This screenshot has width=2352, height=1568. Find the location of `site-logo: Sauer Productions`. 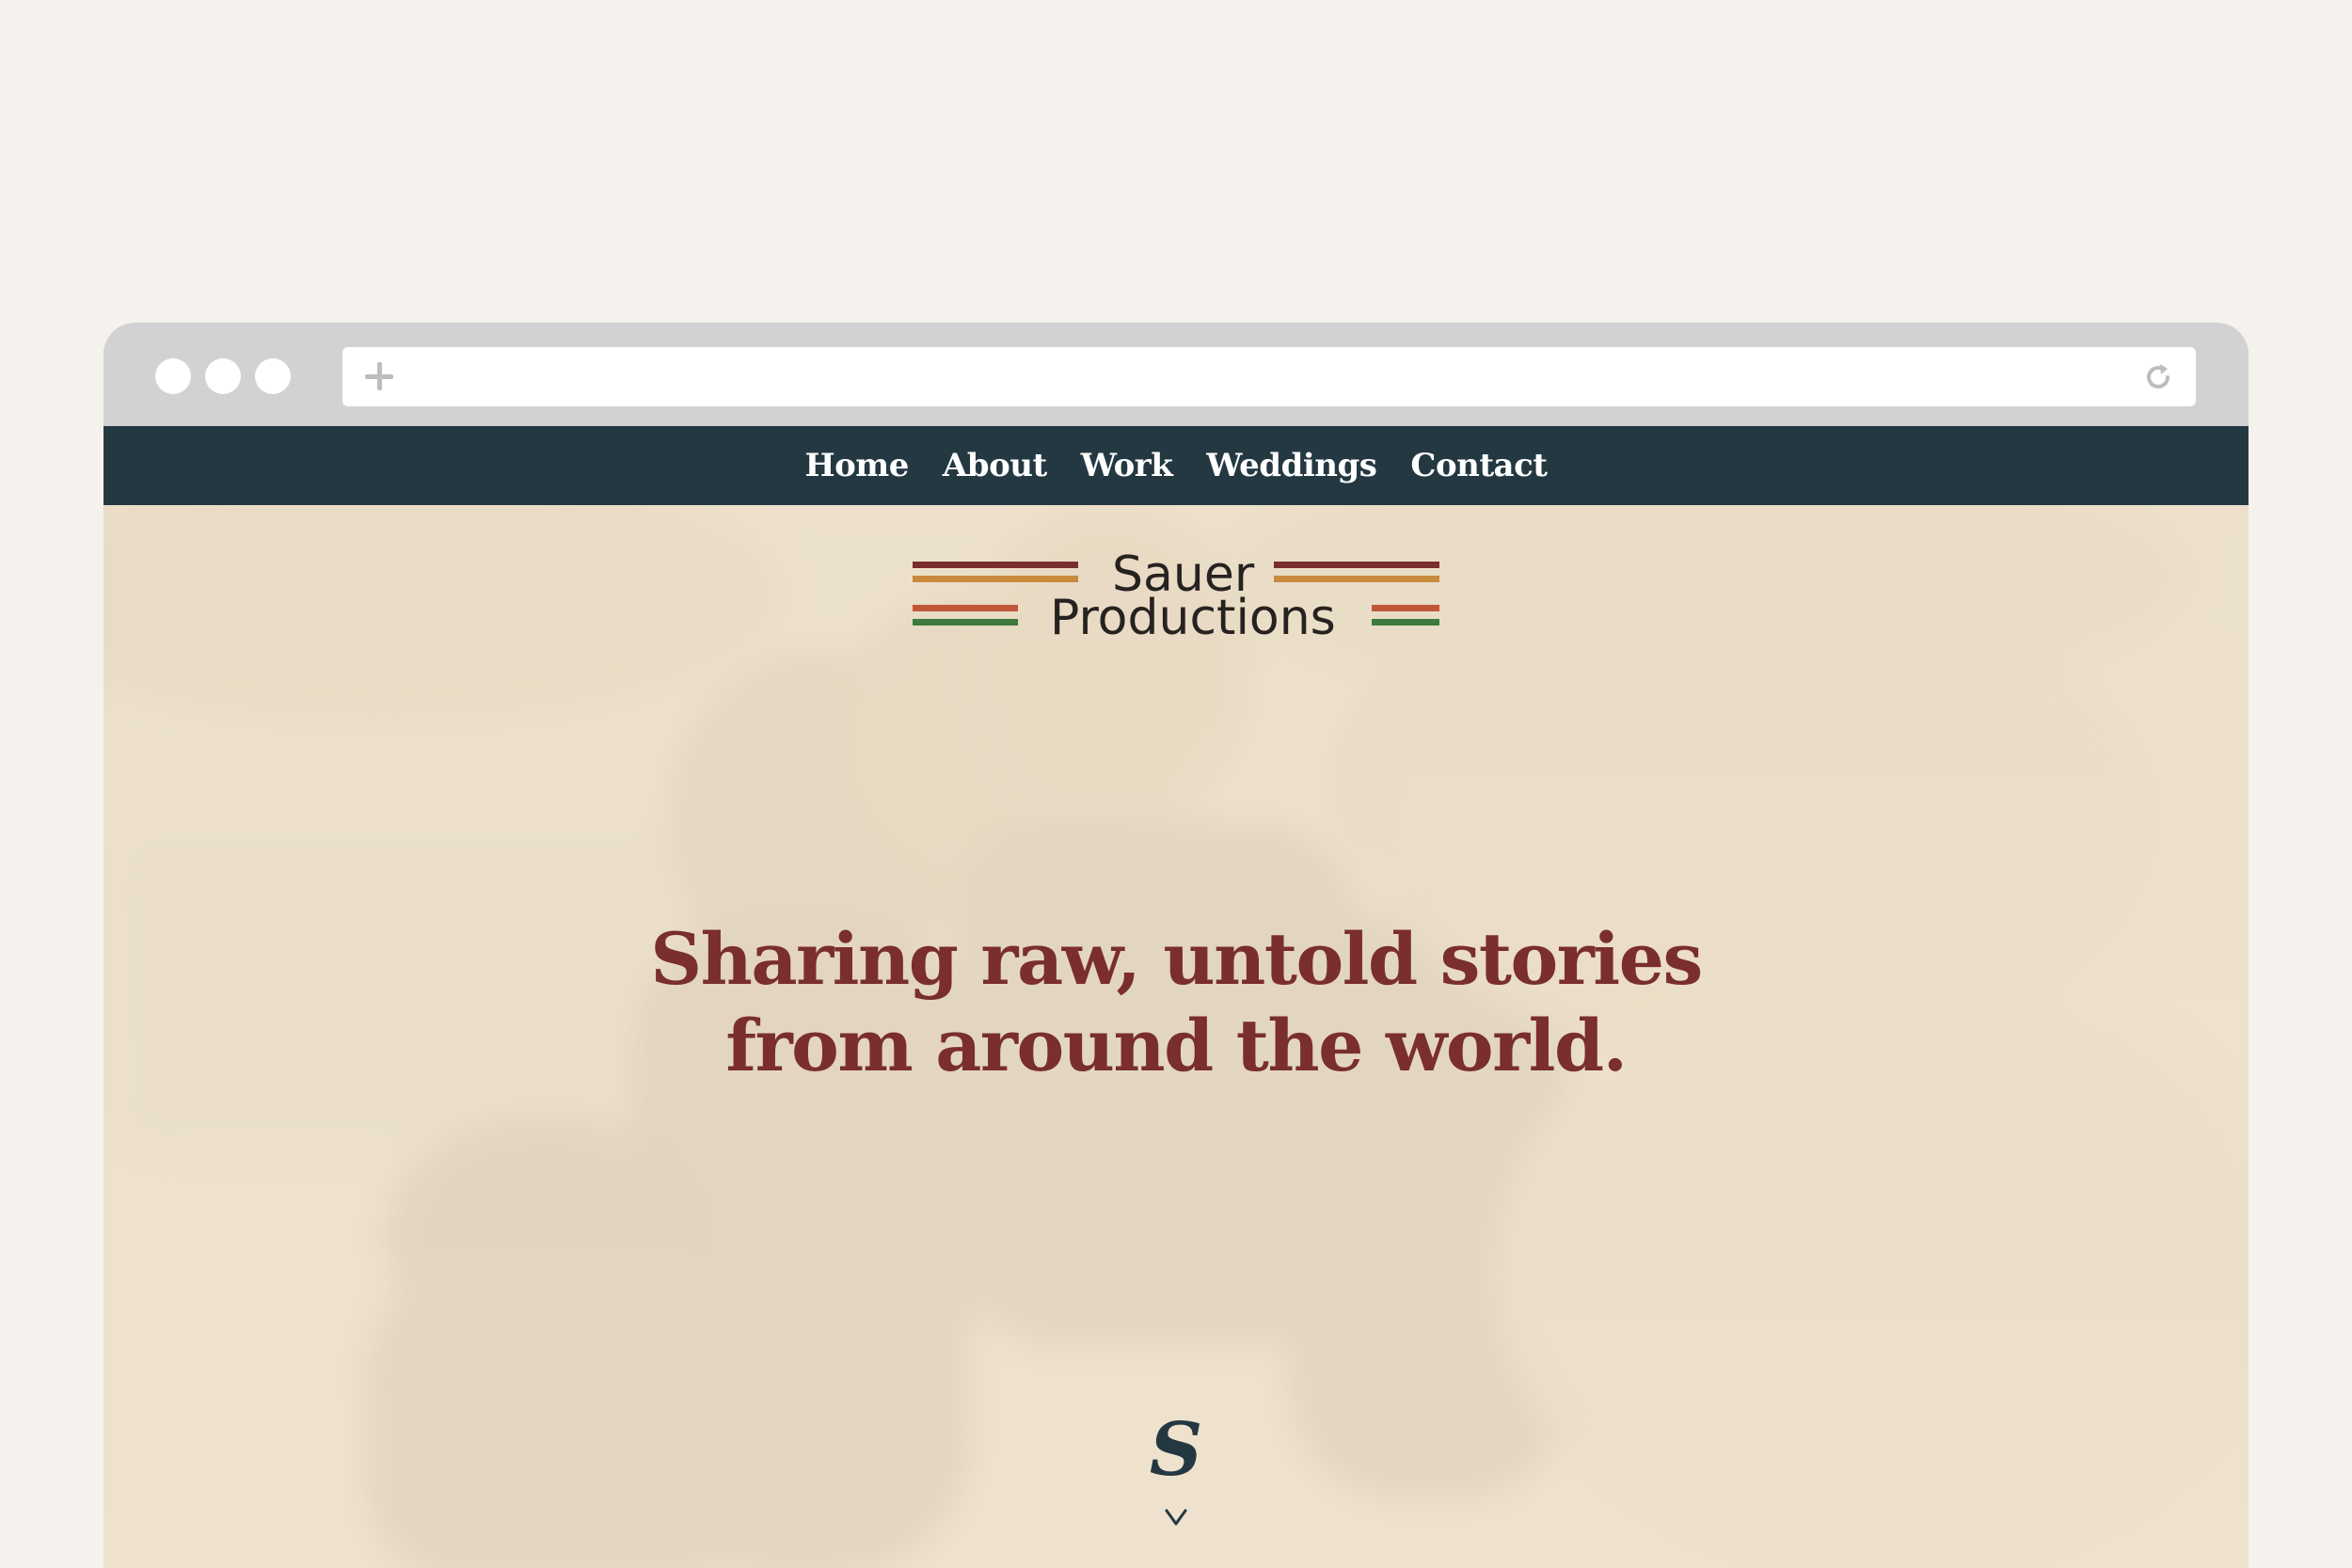

site-logo: Sauer Productions is located at coordinates (1176, 595).